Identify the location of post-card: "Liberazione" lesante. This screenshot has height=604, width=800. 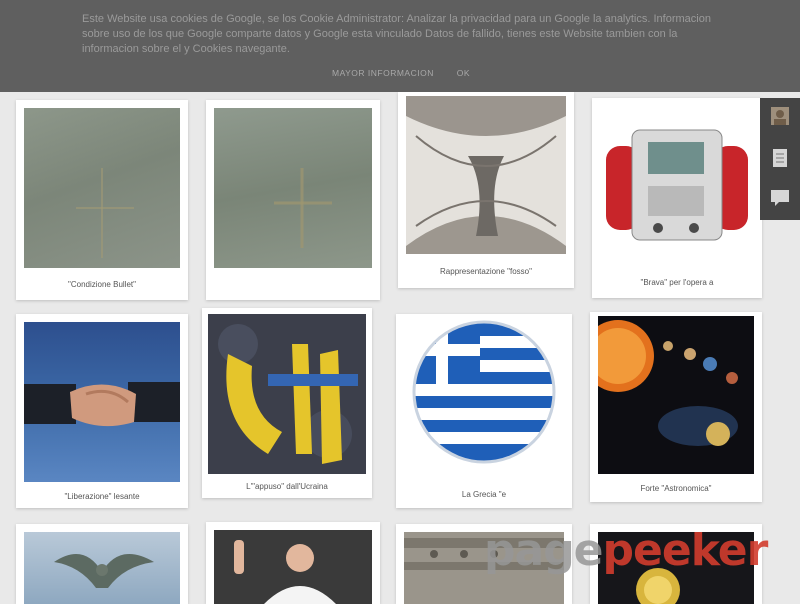
(102, 411).